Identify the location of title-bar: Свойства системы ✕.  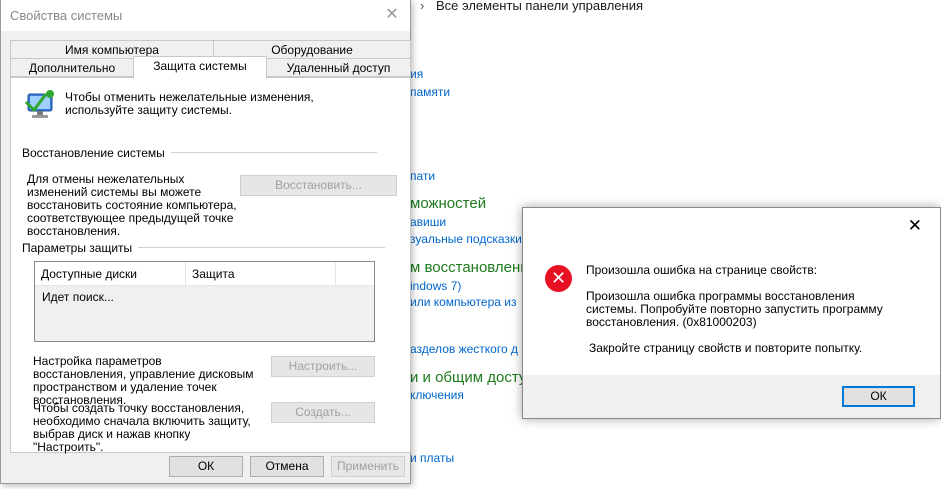
(205, 15).